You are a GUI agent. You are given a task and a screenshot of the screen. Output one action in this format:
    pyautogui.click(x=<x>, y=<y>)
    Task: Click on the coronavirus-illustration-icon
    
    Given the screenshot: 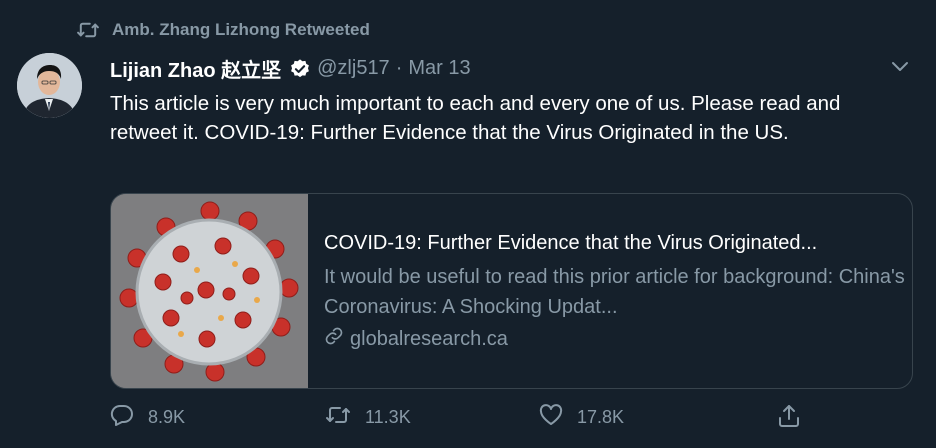 What is the action you would take?
    pyautogui.click(x=209, y=291)
    